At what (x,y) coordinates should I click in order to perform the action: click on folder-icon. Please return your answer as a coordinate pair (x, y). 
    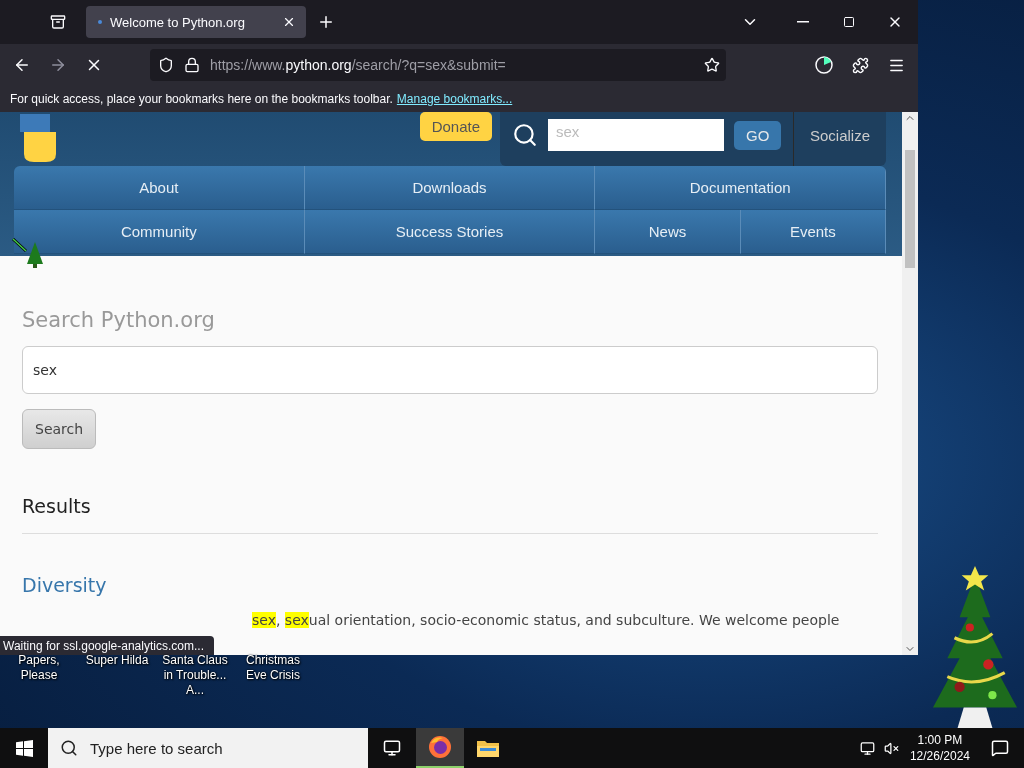
    Looking at the image, I should click on (488, 748).